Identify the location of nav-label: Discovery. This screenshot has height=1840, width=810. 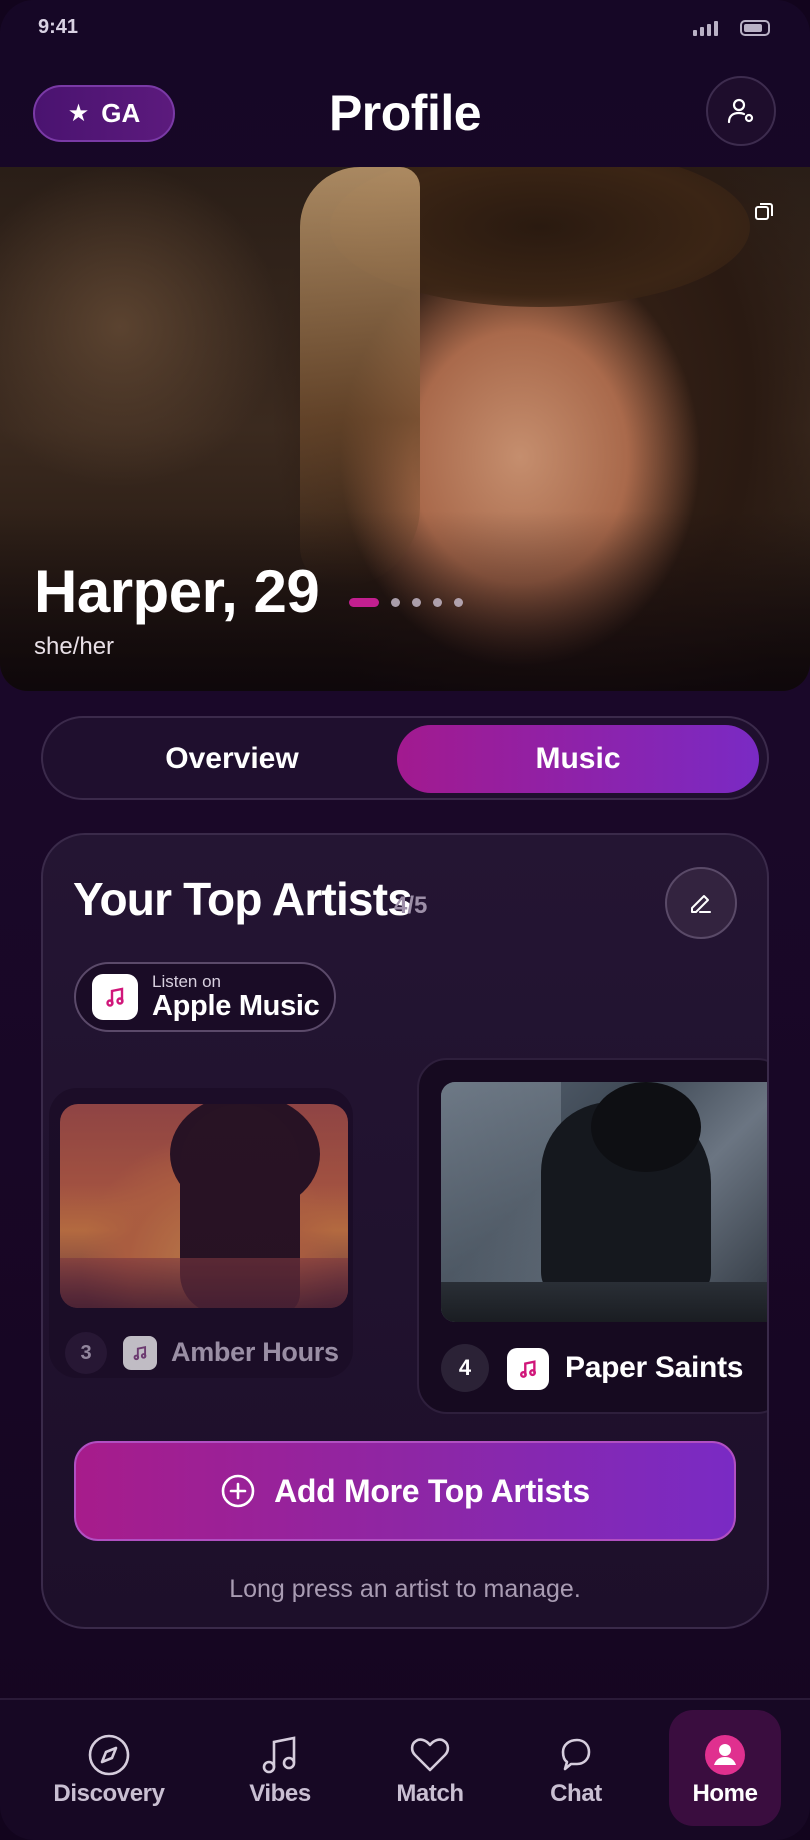
(109, 1793).